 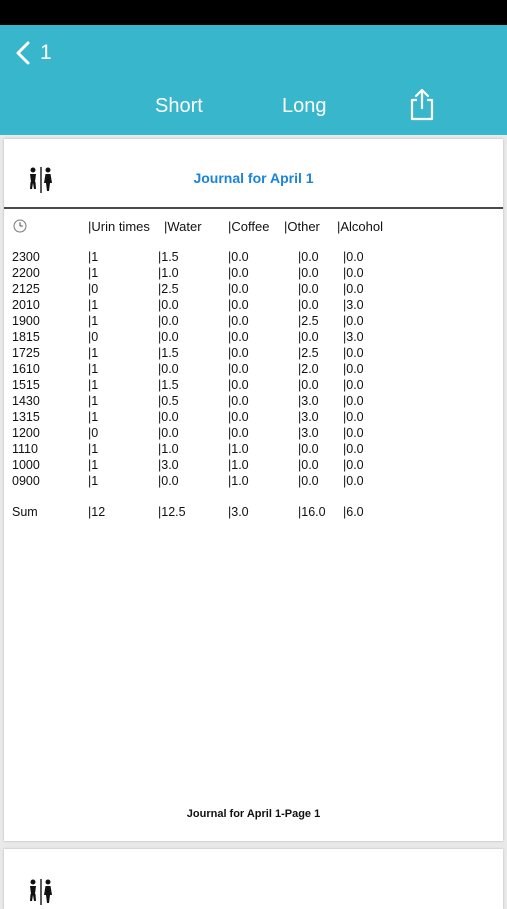 I want to click on table-row: 1815 |0 |0.0 |0.0 |0.0 |3.0, so click(x=197, y=337).